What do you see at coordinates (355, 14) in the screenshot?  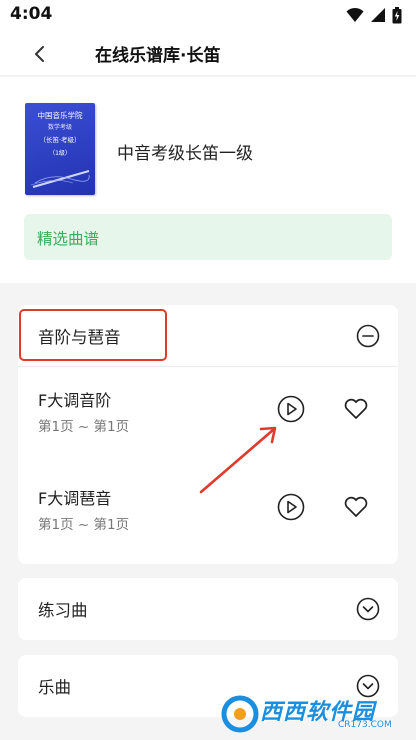 I see `wifi-icon` at bounding box center [355, 14].